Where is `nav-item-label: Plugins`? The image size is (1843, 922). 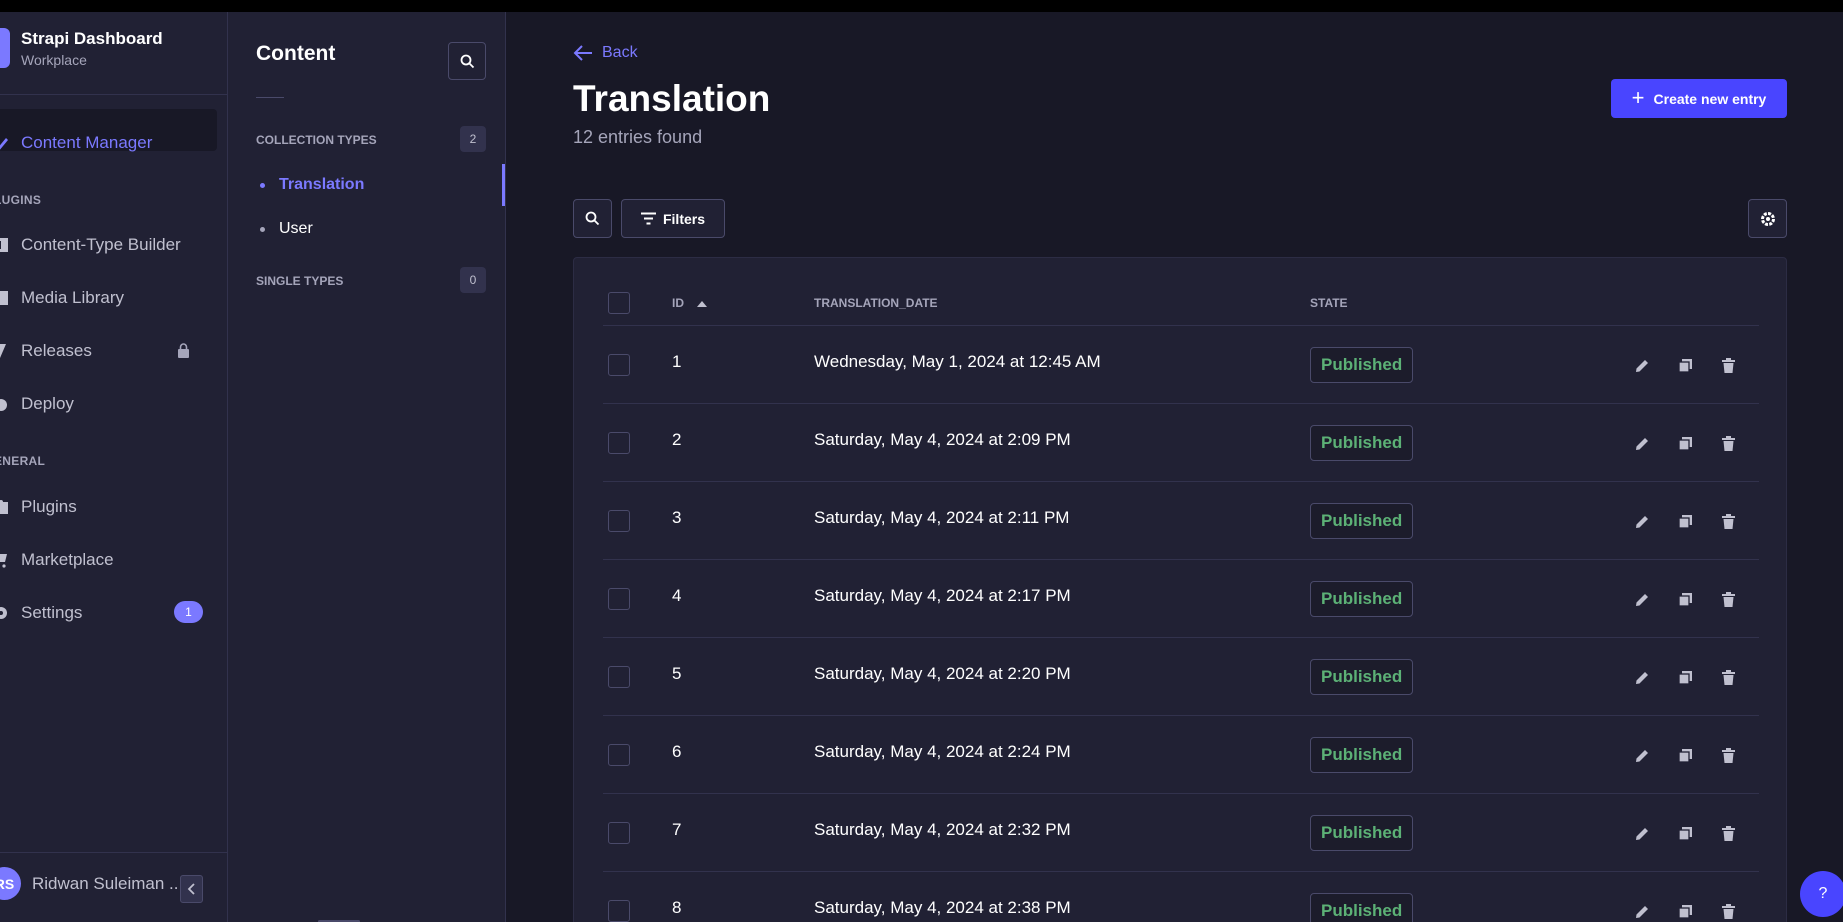 nav-item-label: Plugins is located at coordinates (49, 506).